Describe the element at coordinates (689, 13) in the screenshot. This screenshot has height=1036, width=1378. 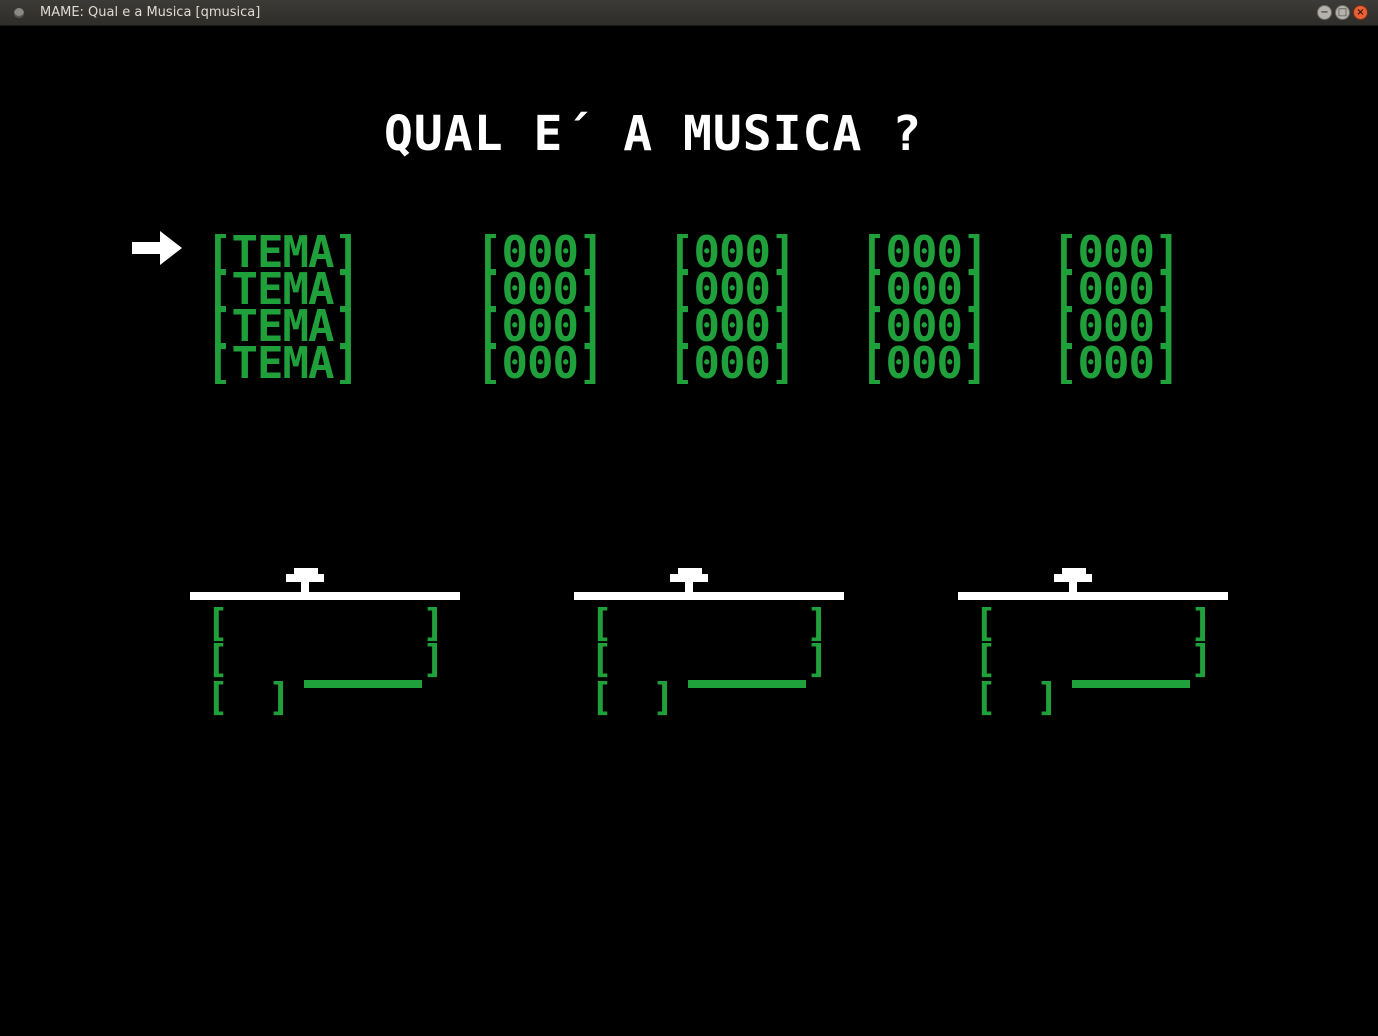
I see `title-bar: MAME: Qual e a Musica [qmusica] − □ ×` at that location.